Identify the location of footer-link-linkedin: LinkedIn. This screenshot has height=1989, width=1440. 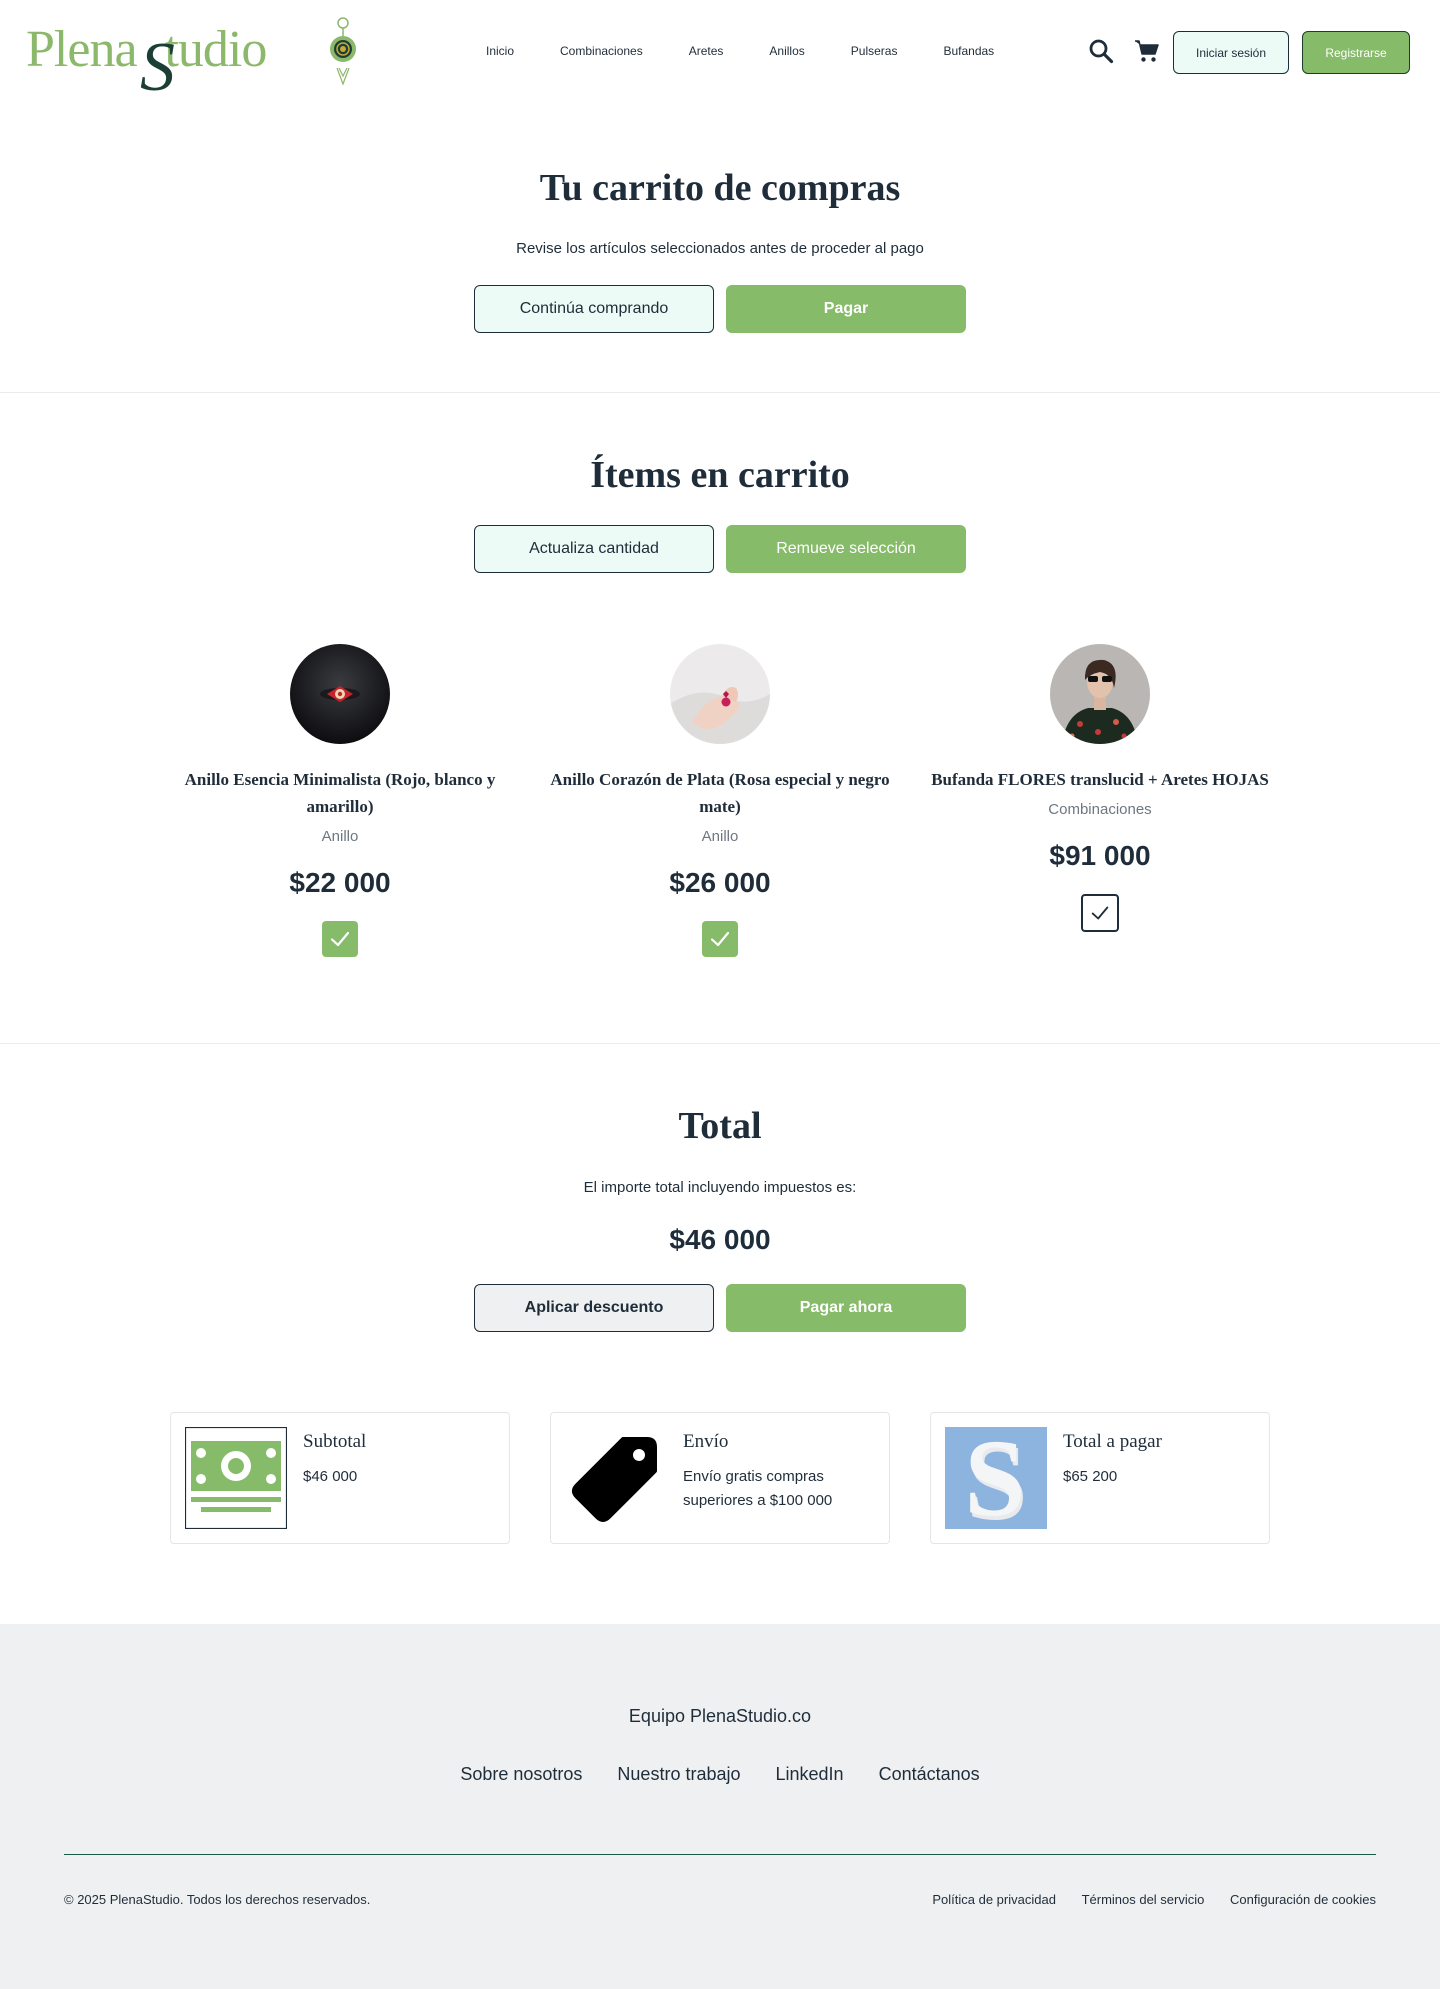
(810, 1774).